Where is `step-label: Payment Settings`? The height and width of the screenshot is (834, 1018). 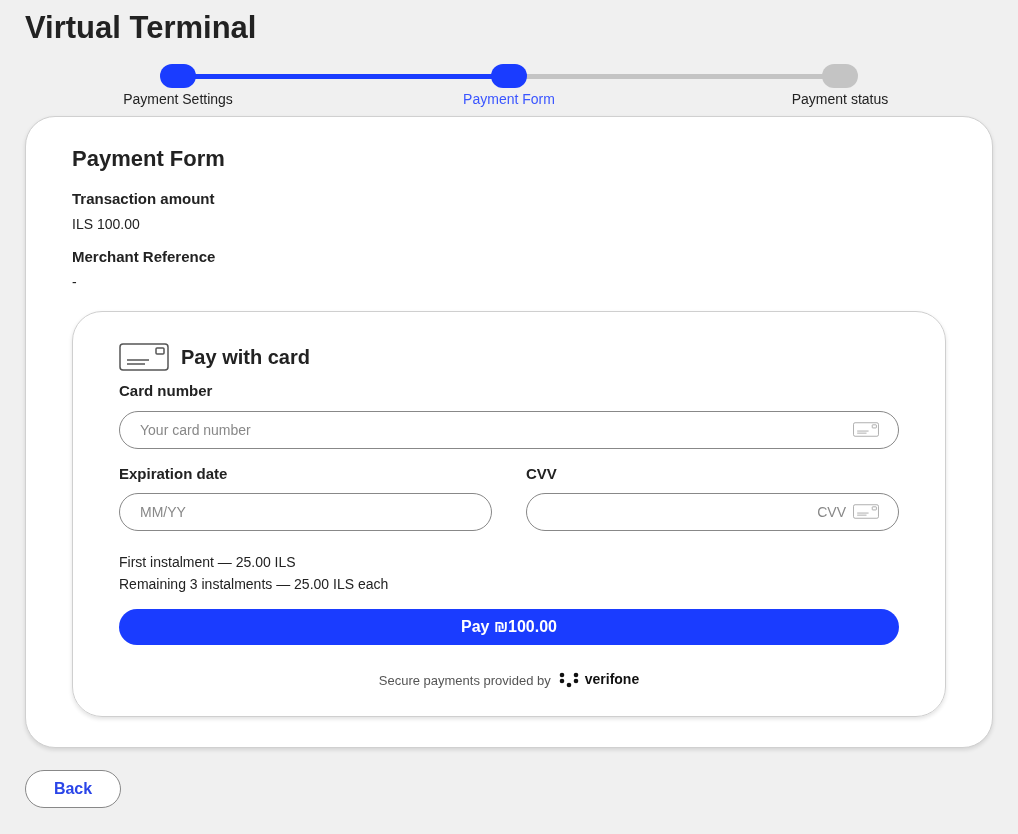 step-label: Payment Settings is located at coordinates (178, 99).